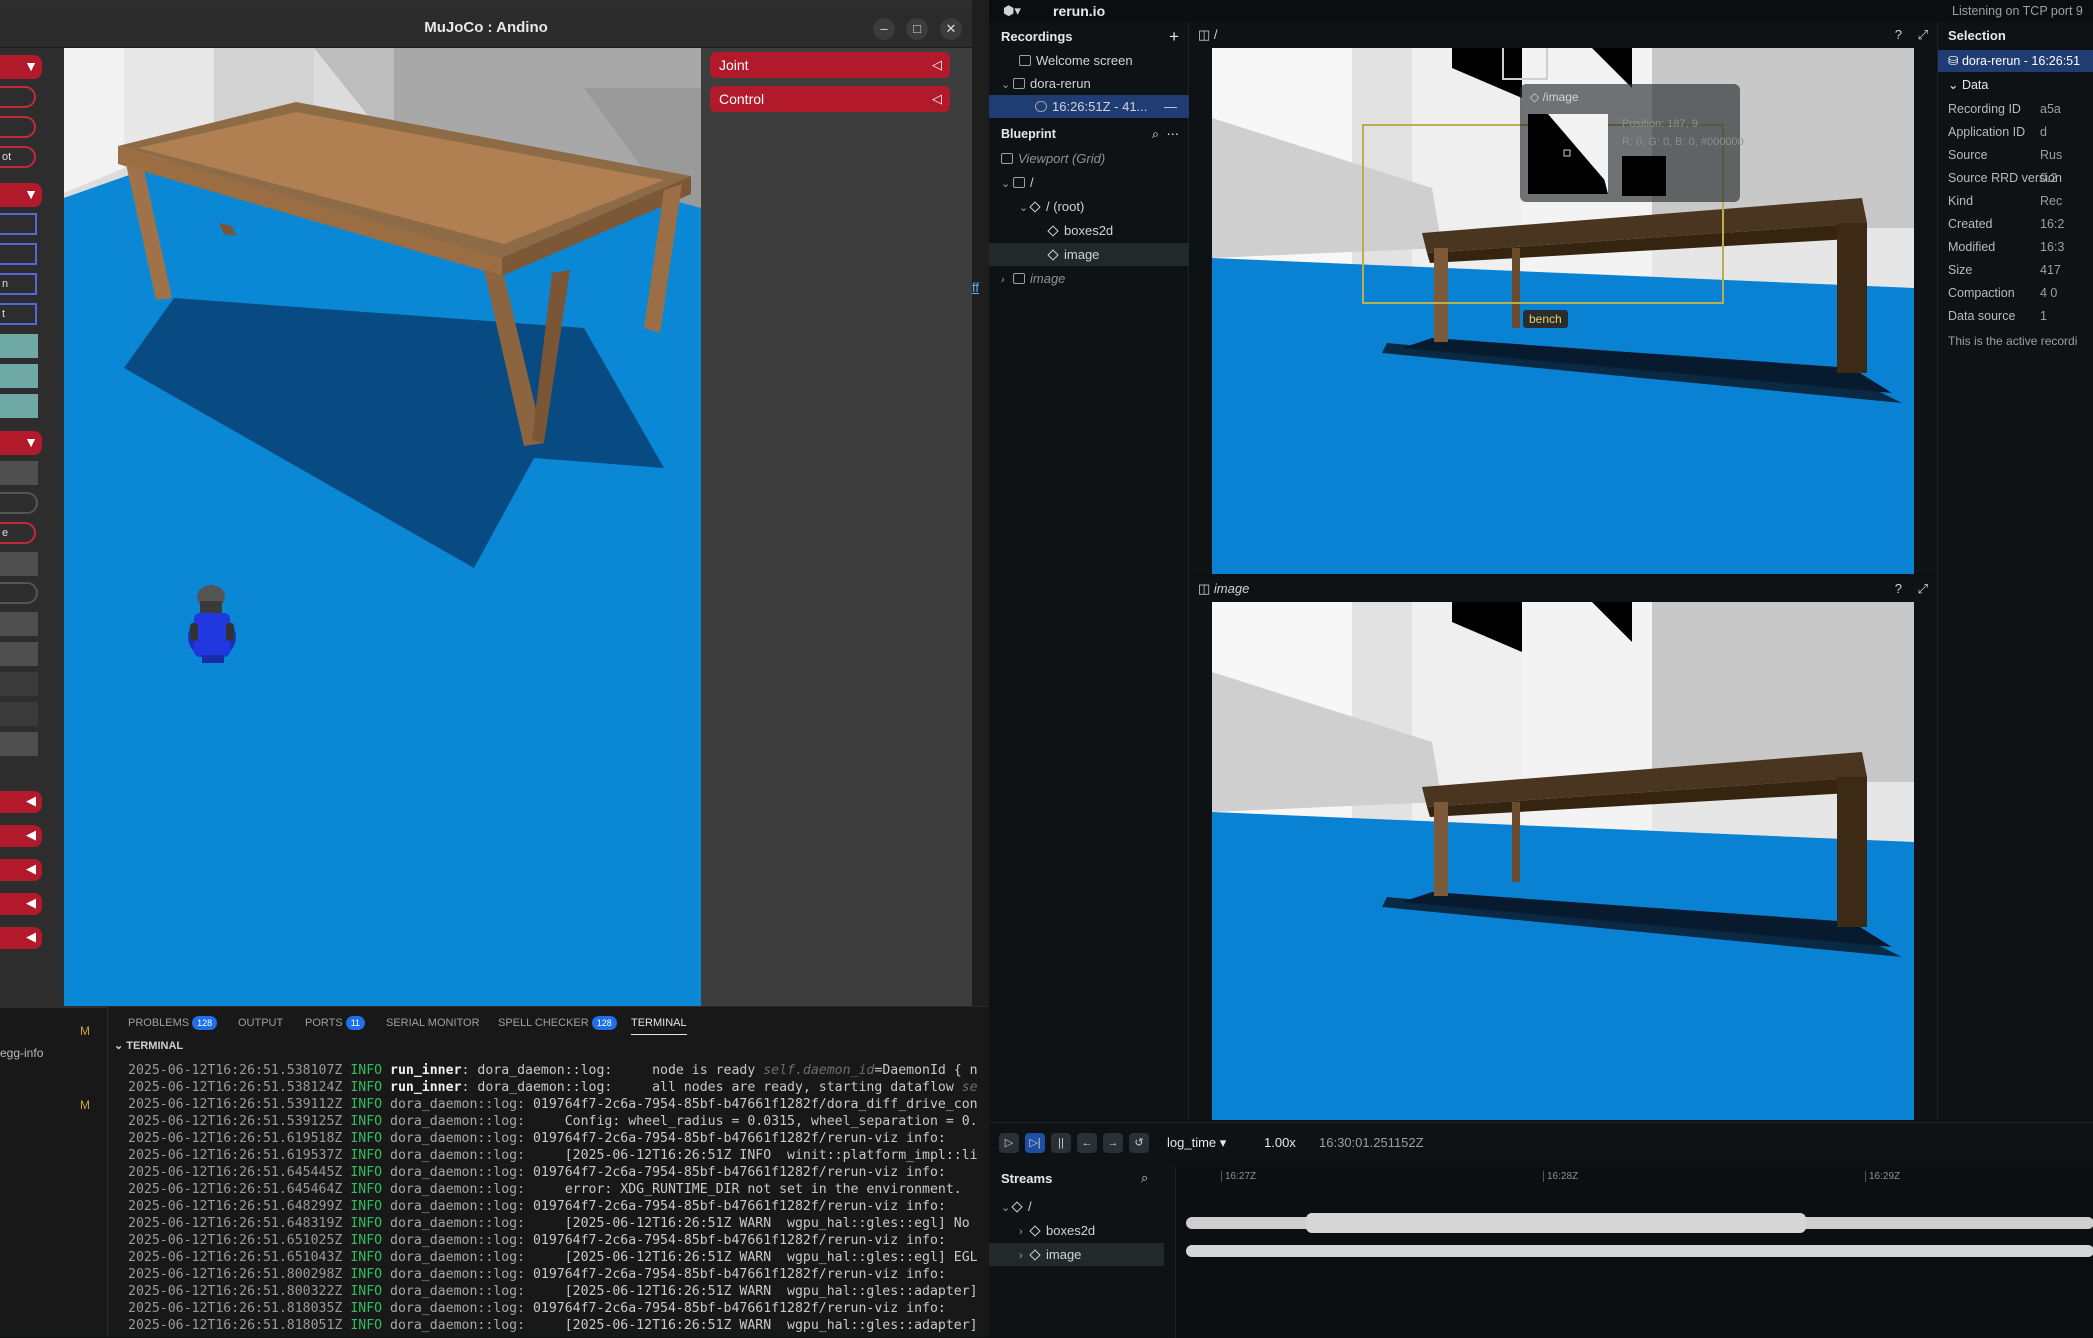  I want to click on tab-terminal: TERMINAL, so click(659, 1023).